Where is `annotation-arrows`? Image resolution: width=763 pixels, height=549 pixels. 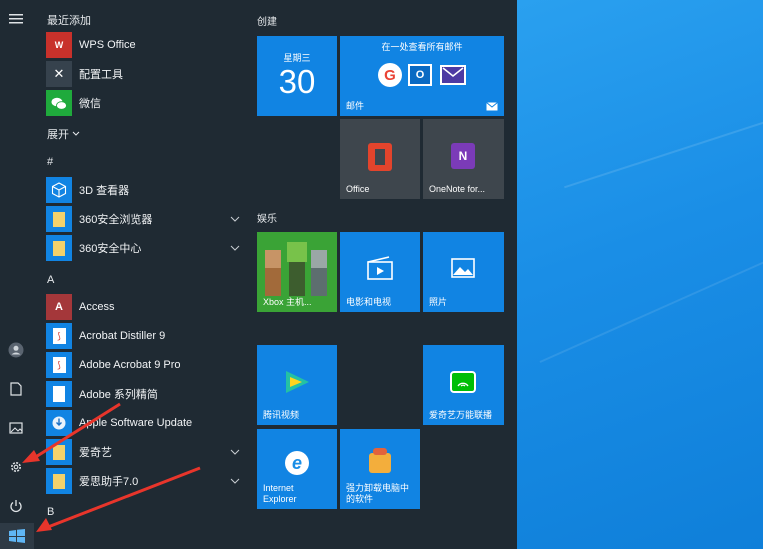
annotation-arrows is located at coordinates (111, 467).